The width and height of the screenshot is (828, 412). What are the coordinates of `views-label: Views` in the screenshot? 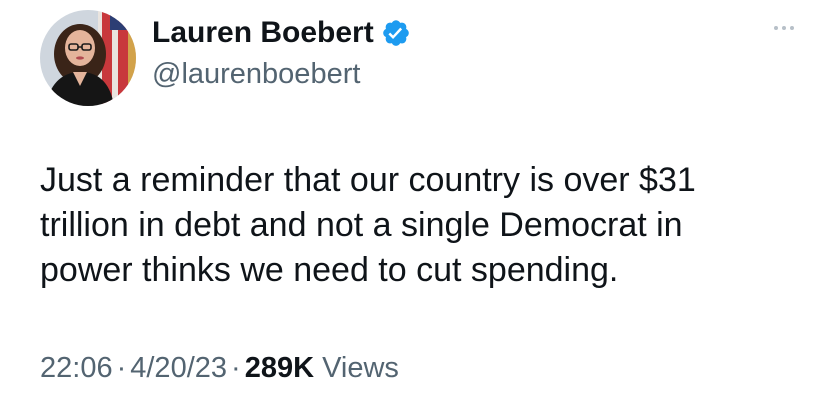 It's located at (360, 368).